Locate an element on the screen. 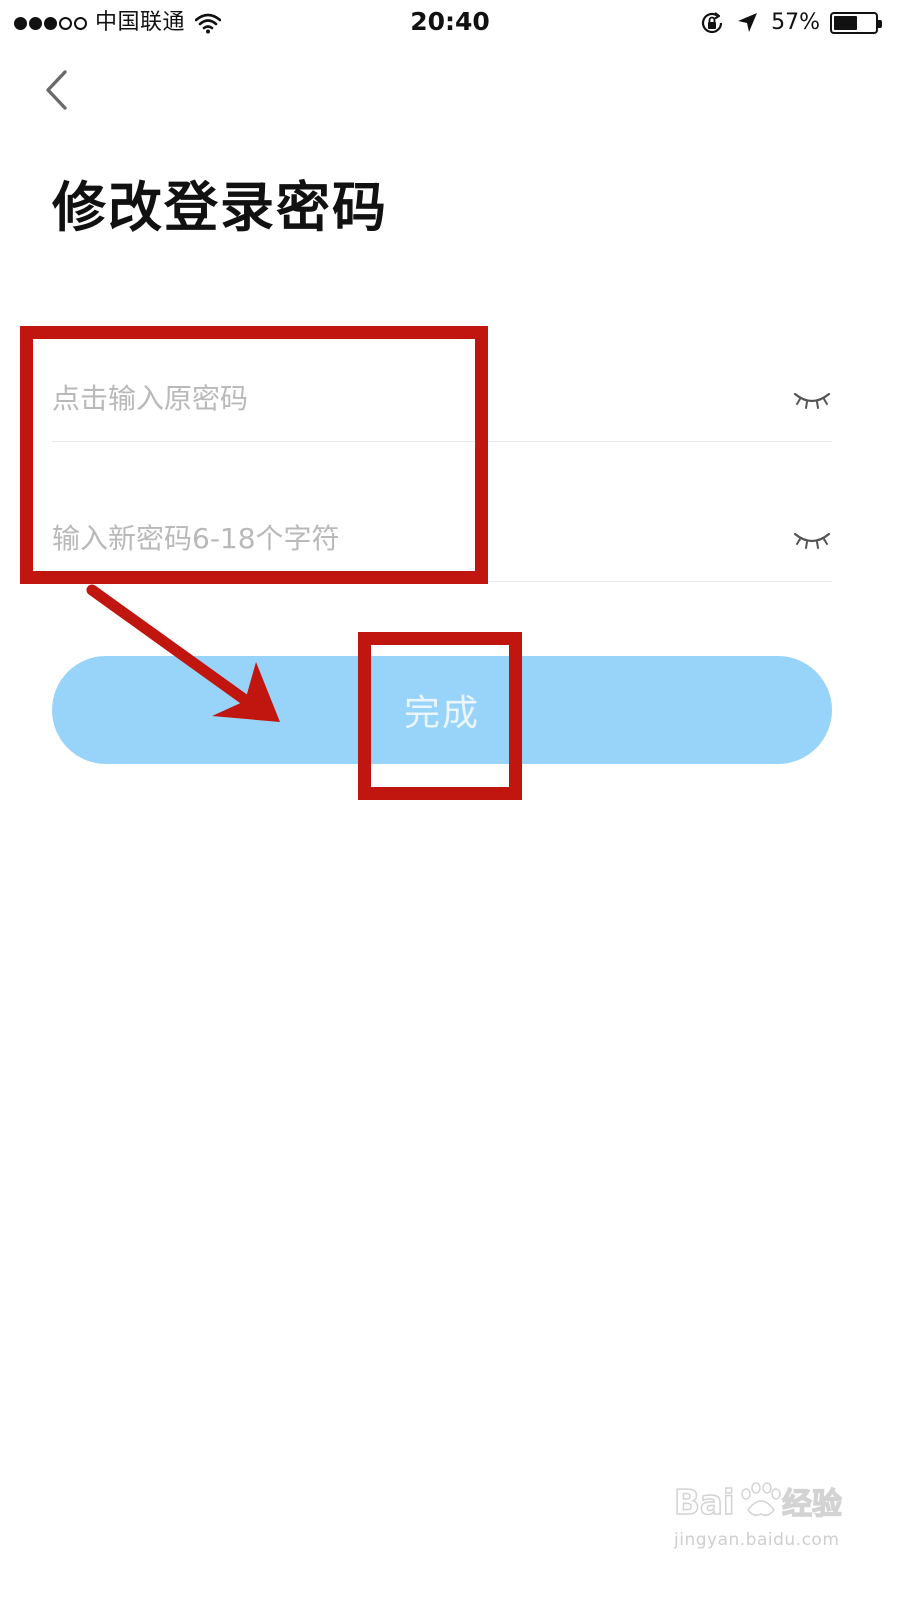 The image size is (900, 1600). baidu-jingyan-watermark: Bai 经验 jingyan.baidu.com is located at coordinates (772, 1515).